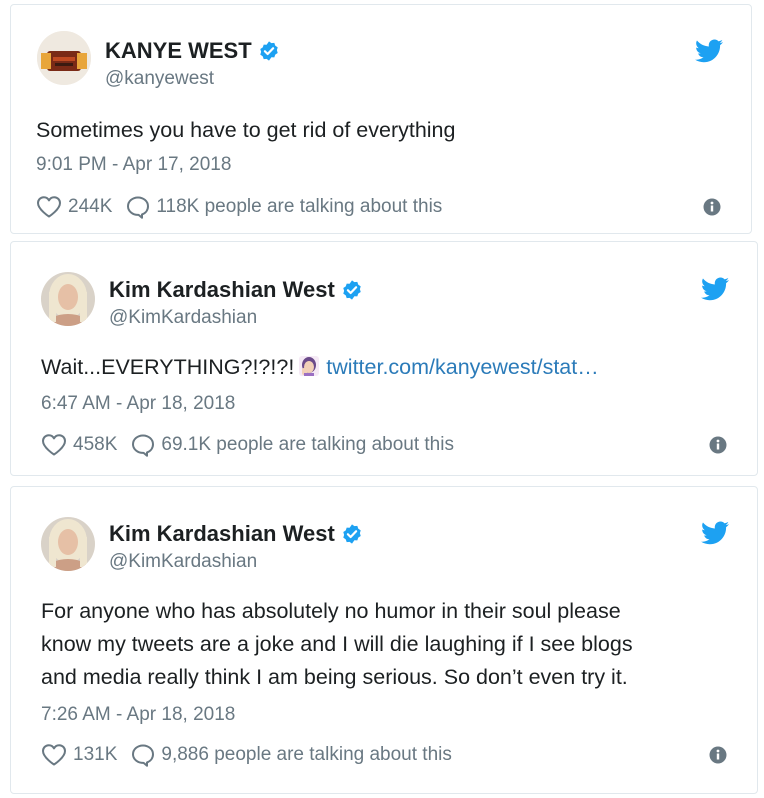 The height and width of the screenshot is (798, 764). I want to click on author-name: KANYE WEST, so click(178, 51).